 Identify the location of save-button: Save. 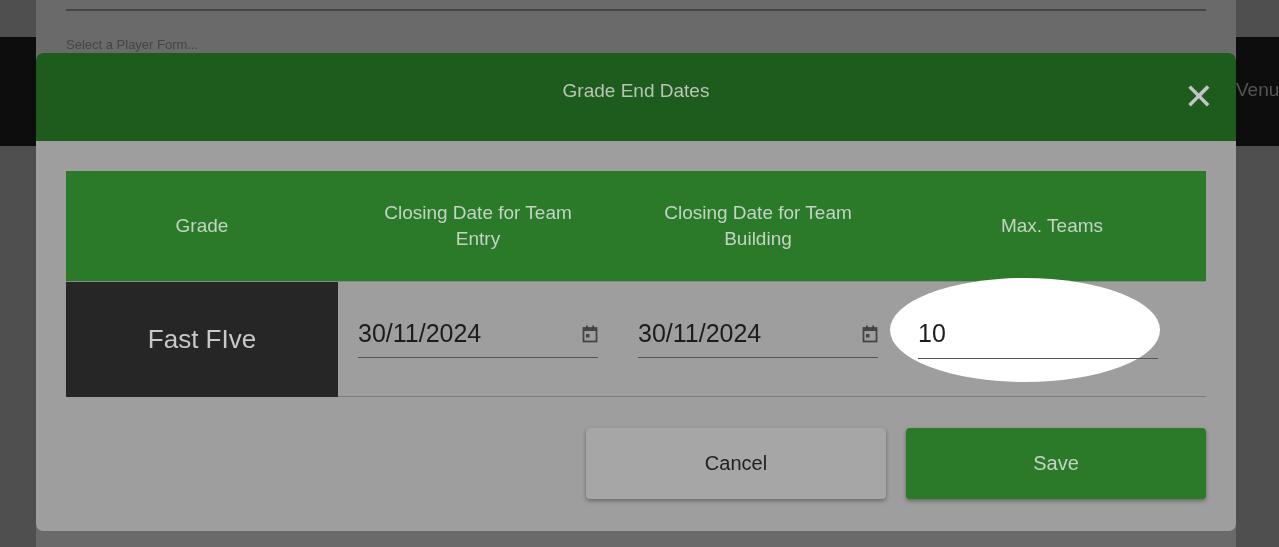
(1056, 463).